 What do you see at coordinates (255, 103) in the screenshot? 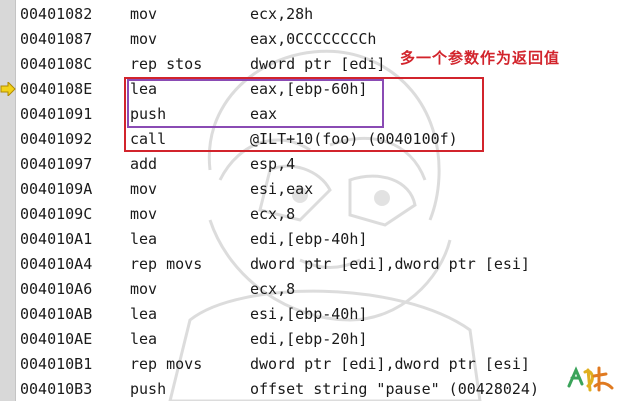
I see `argument-highlight-box` at bounding box center [255, 103].